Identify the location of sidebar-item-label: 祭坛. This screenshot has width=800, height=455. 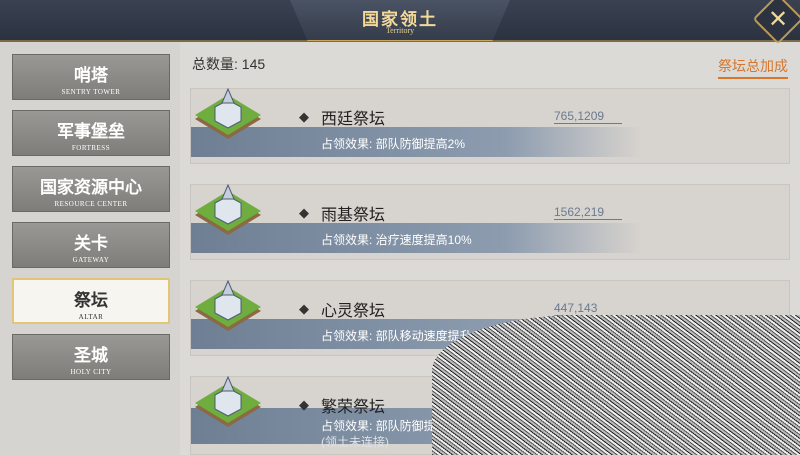
(91, 300).